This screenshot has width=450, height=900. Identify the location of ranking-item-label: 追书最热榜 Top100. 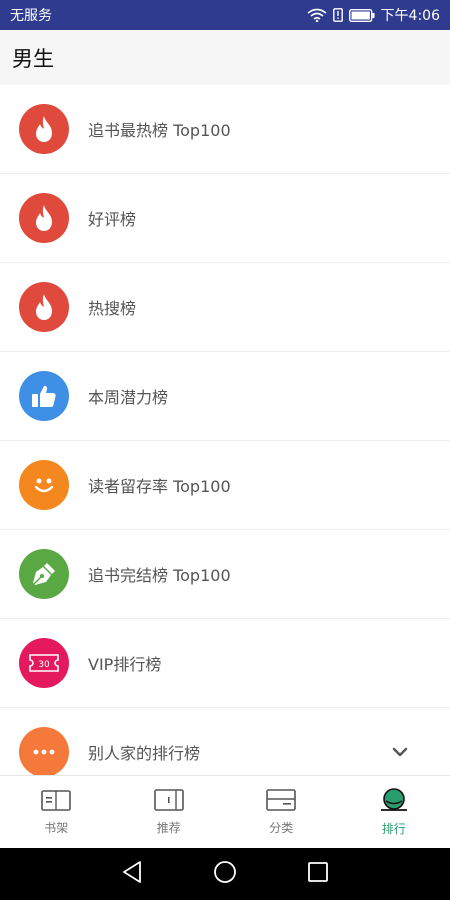
(159, 130).